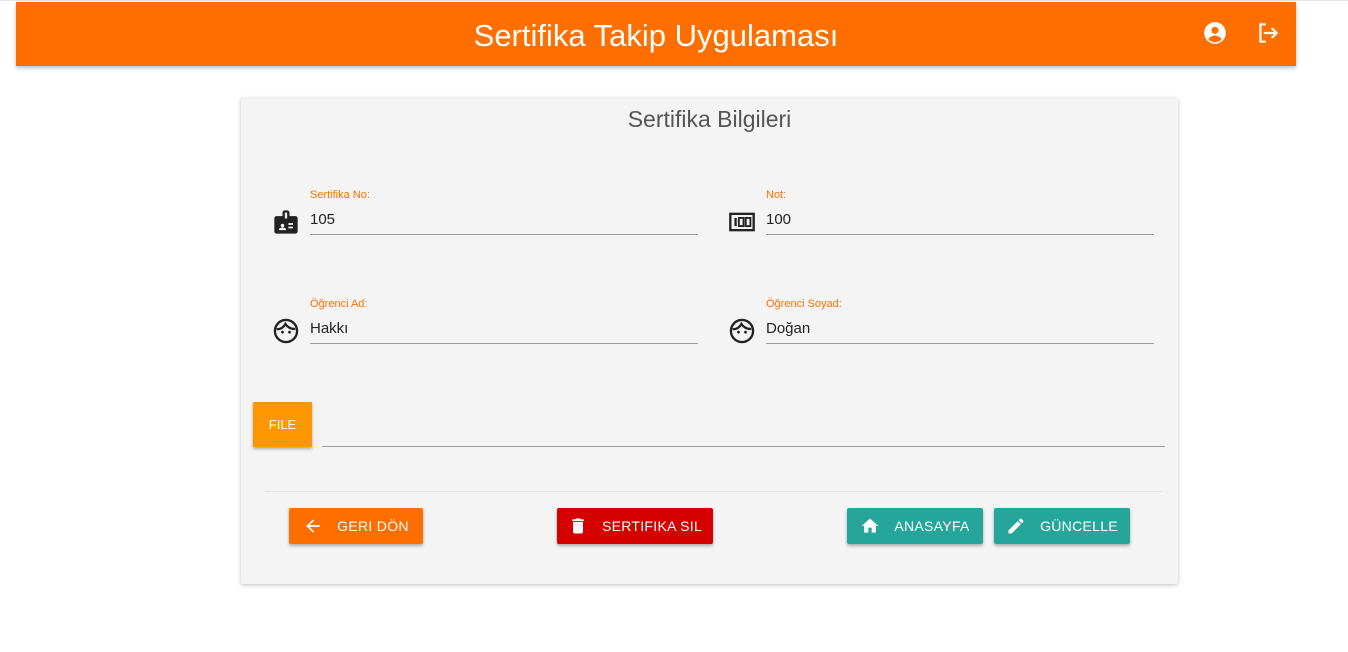  I want to click on certificate-no-input, so click(504, 219).